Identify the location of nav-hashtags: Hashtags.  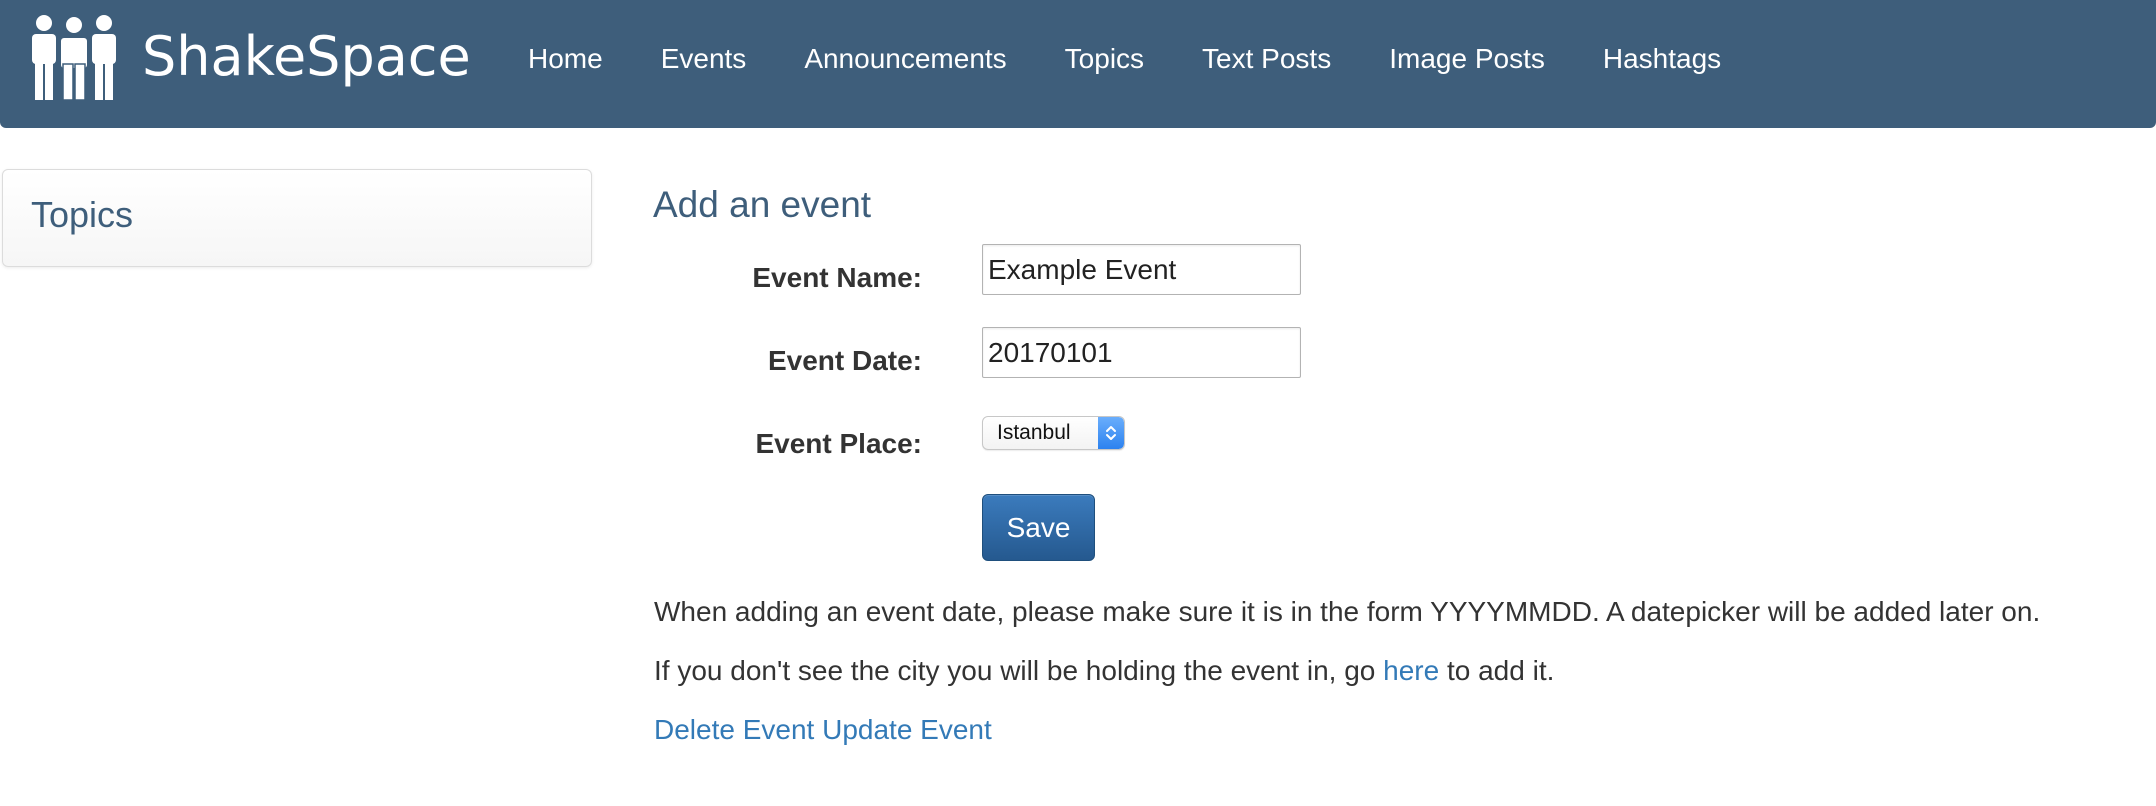
(1662, 59).